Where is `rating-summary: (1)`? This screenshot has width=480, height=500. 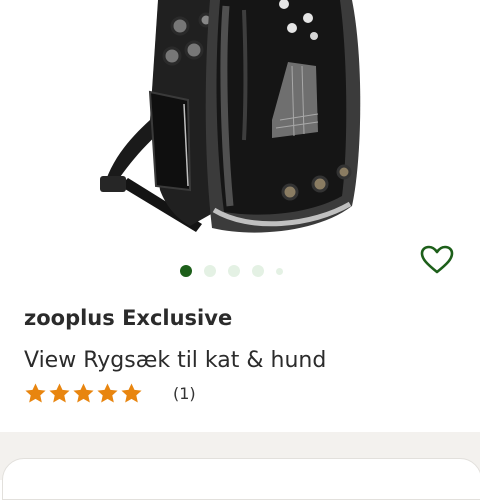
rating-summary: (1) is located at coordinates (110, 393).